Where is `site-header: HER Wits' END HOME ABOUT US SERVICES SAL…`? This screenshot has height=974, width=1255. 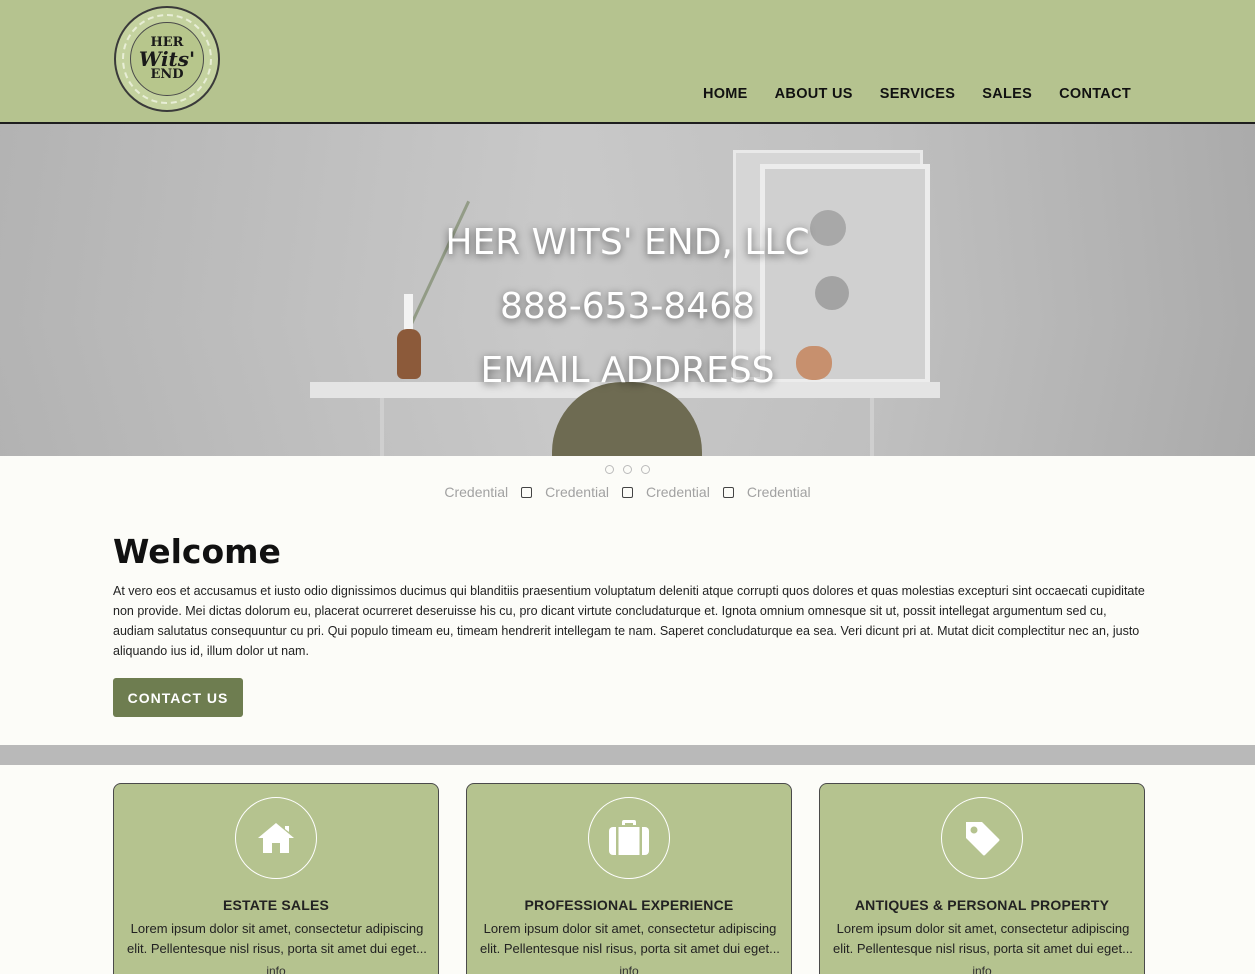 site-header: HER Wits' END HOME ABOUT US SERVICES SAL… is located at coordinates (627, 62).